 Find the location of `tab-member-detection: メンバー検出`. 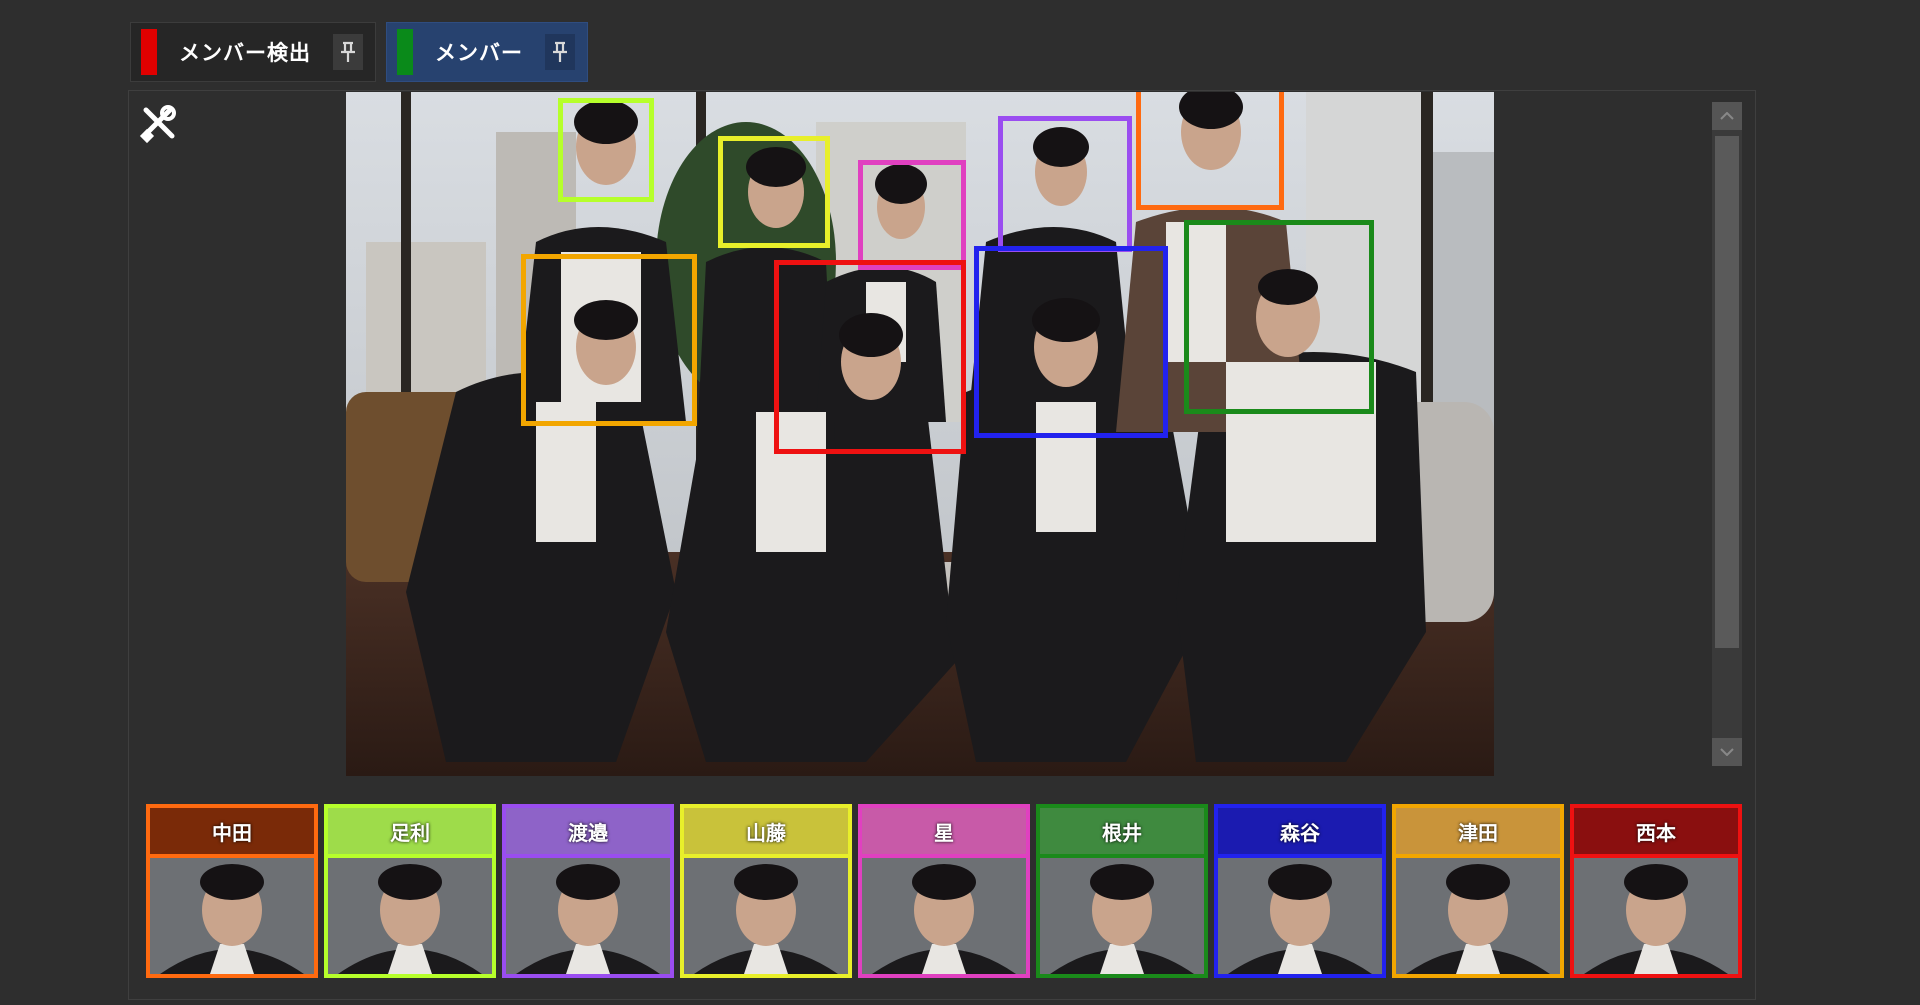

tab-member-detection: メンバー検出 is located at coordinates (253, 52).